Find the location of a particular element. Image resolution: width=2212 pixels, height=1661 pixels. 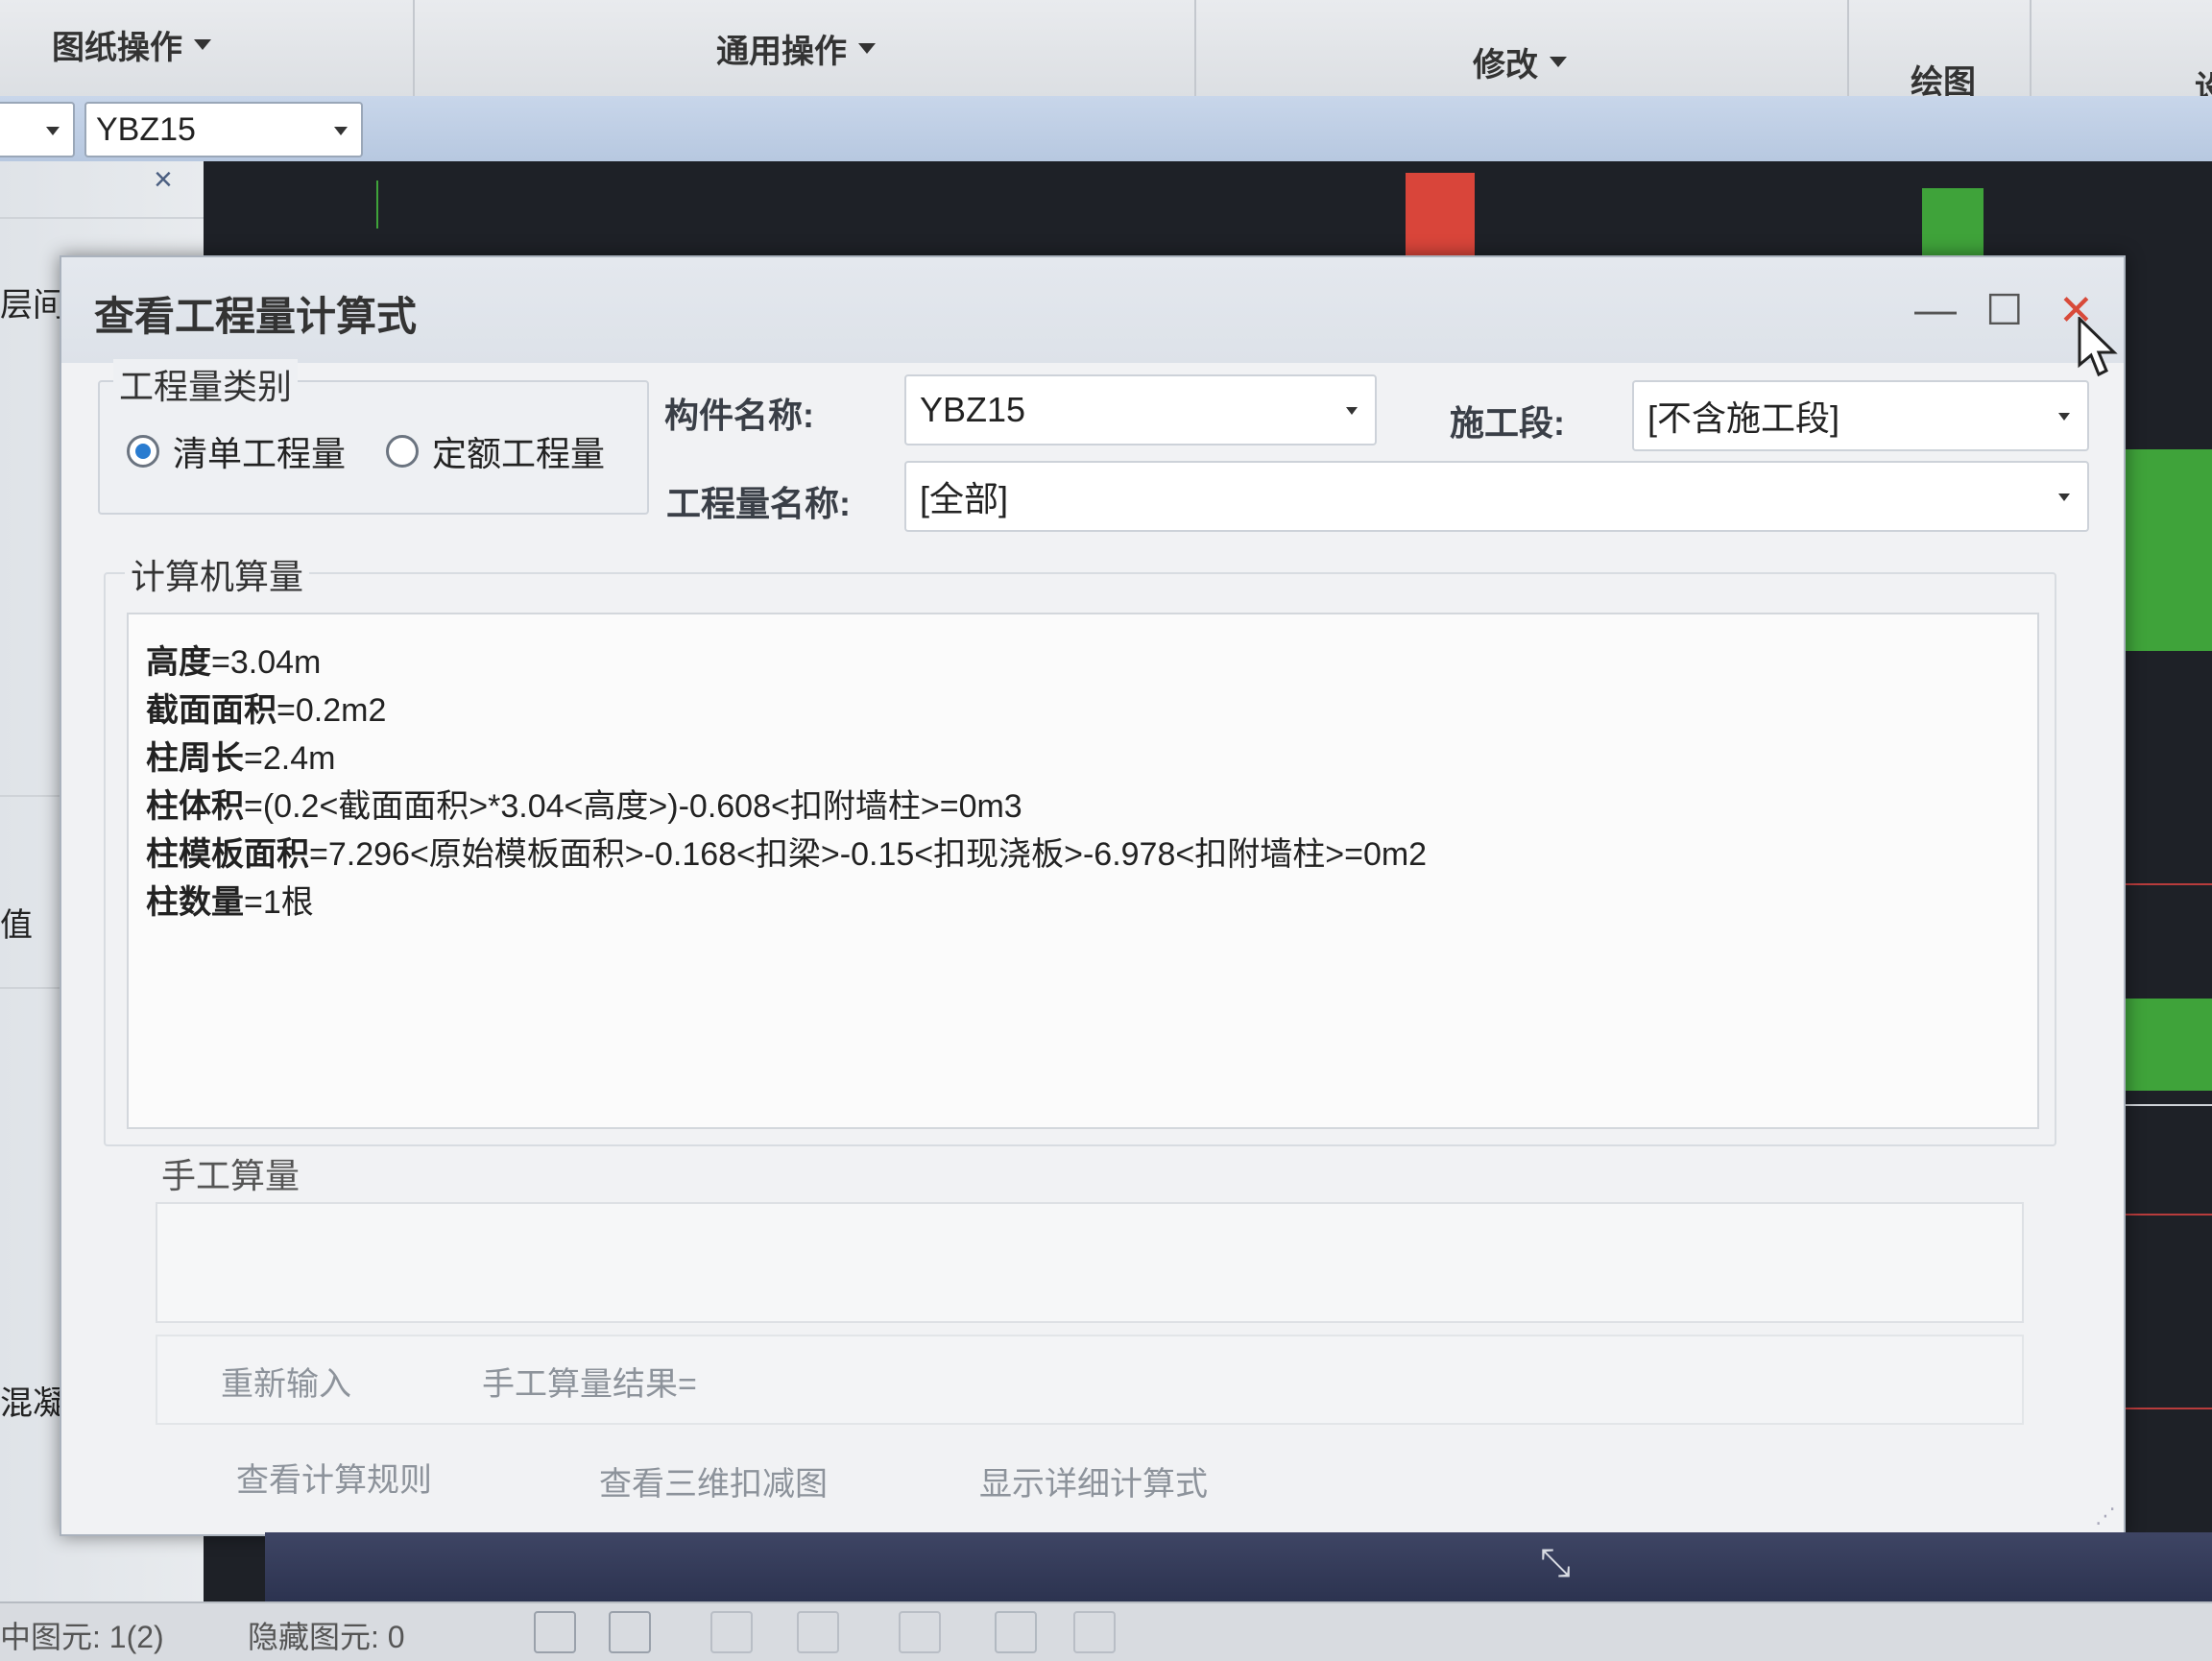

divider is located at coordinates (102, 218).